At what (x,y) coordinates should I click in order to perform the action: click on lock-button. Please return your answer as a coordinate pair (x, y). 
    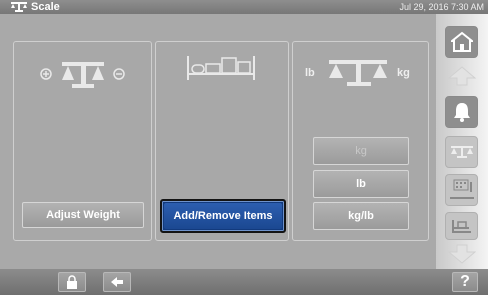
    Looking at the image, I should click on (72, 282).